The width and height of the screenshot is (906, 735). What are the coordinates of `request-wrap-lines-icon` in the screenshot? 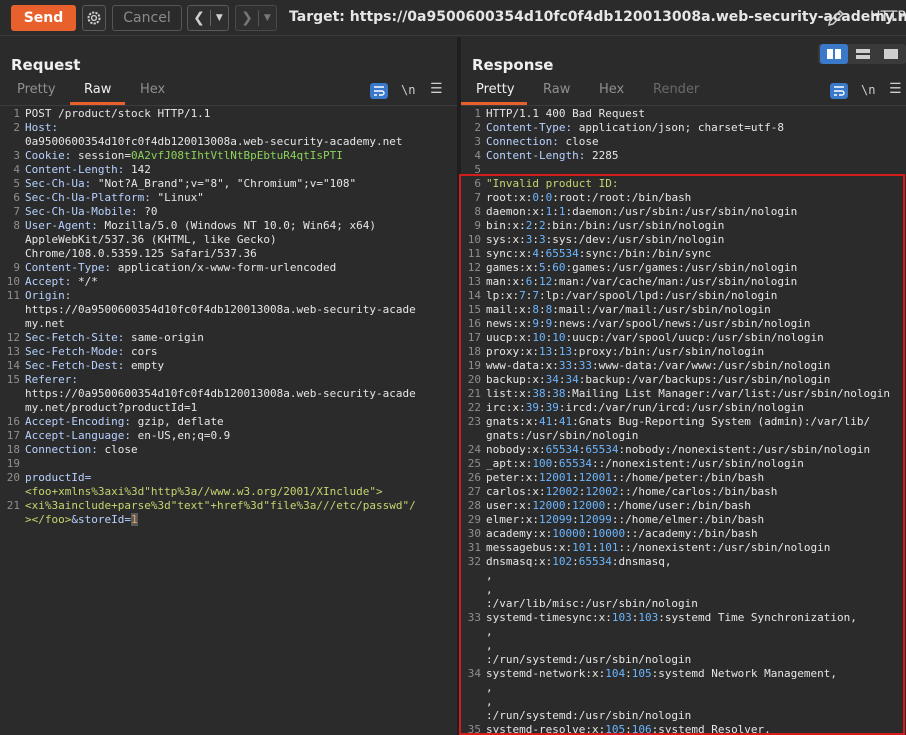 It's located at (379, 91).